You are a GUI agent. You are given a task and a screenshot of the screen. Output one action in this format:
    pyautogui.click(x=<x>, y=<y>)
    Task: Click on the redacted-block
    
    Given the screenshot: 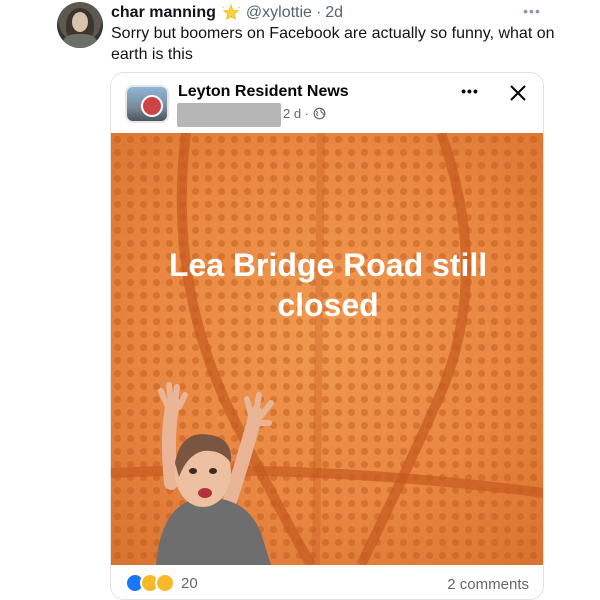 What is the action you would take?
    pyautogui.click(x=229, y=115)
    